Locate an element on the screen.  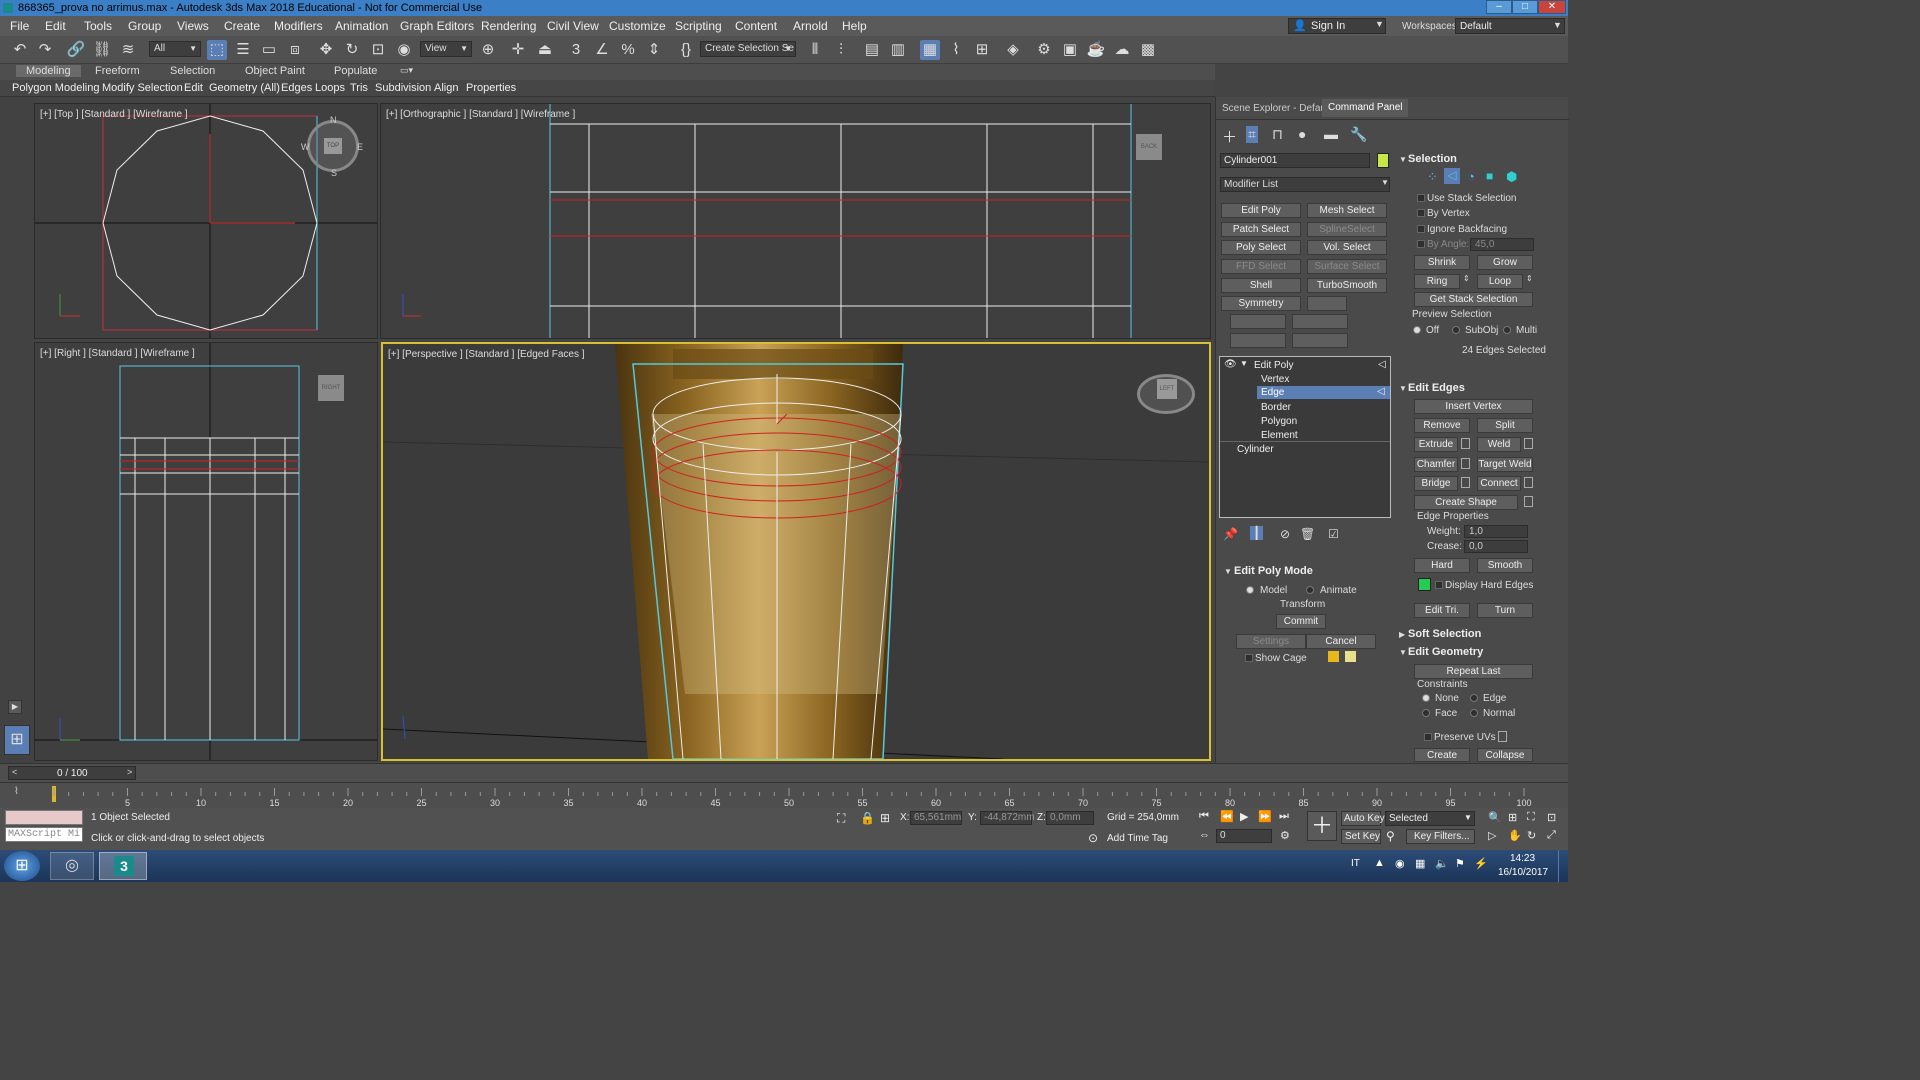
maximize-viewport-icon: ⤢ is located at coordinates (1551, 835).